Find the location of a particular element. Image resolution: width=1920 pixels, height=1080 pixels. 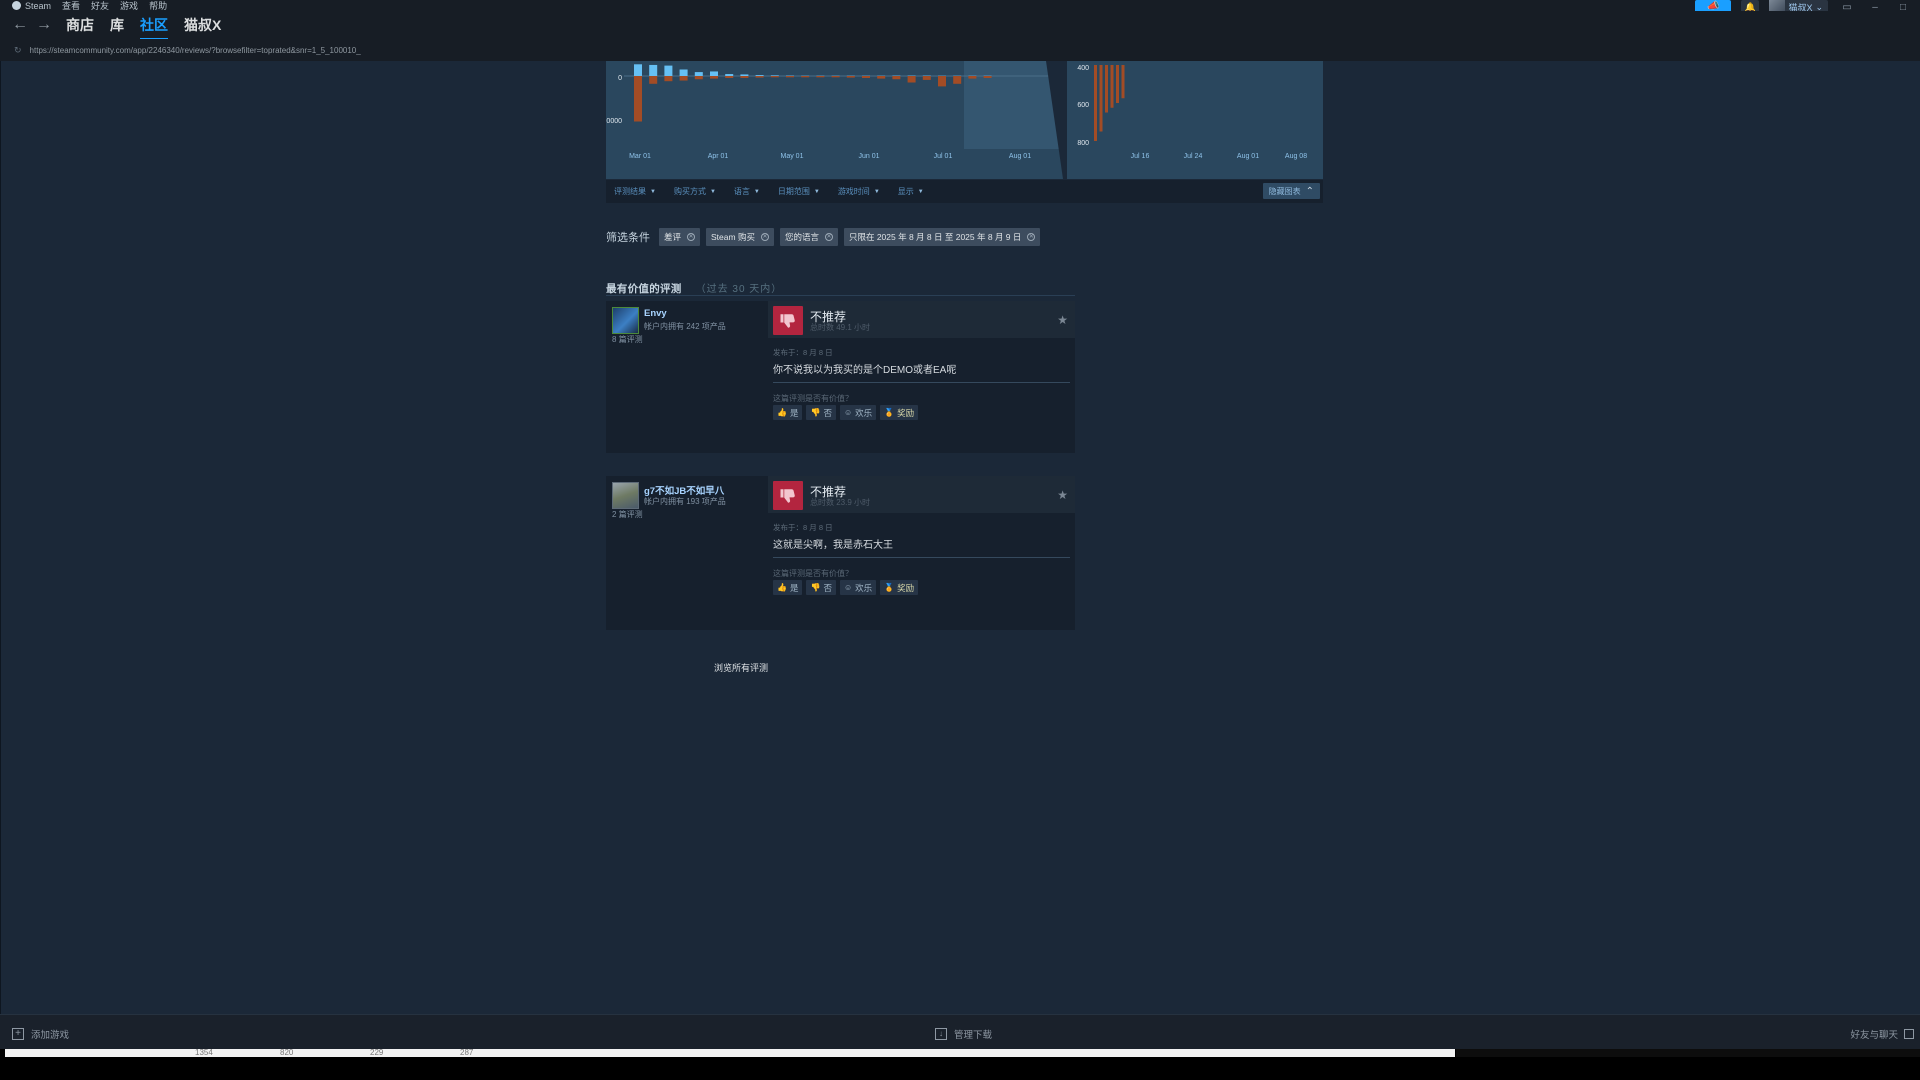

button-label: 是 is located at coordinates (794, 412).